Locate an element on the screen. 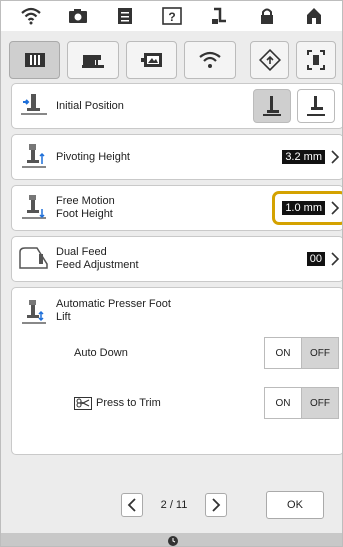 This screenshot has height=547, width=343. bottom-bar is located at coordinates (171, 539).